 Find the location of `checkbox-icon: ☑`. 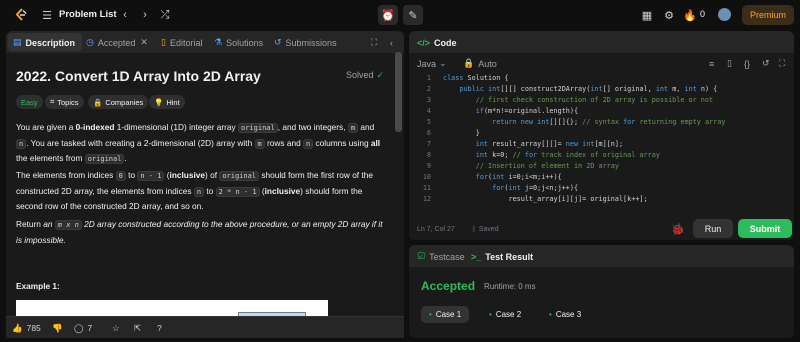

checkbox-icon: ☑ is located at coordinates (421, 256).